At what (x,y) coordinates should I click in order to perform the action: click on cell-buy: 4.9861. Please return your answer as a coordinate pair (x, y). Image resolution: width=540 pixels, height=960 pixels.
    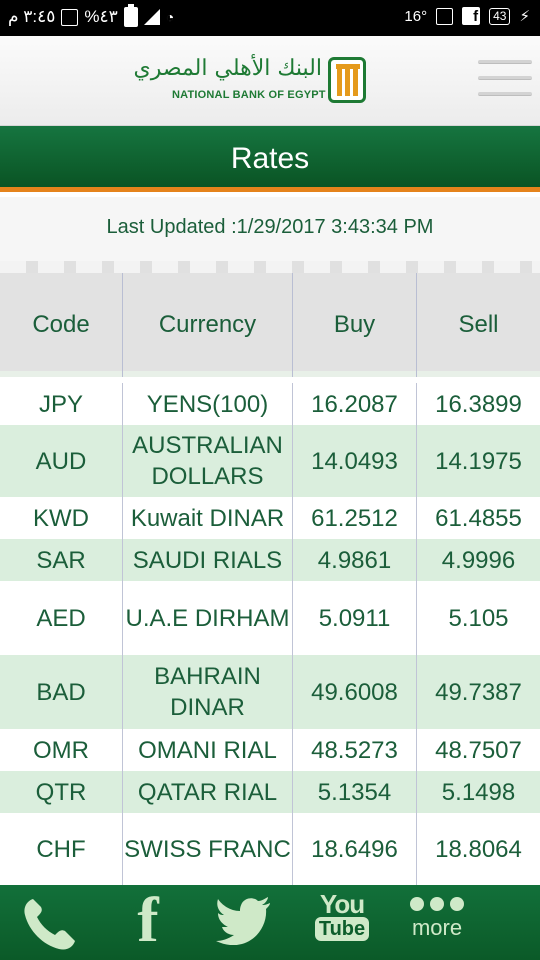
    Looking at the image, I should click on (355, 560).